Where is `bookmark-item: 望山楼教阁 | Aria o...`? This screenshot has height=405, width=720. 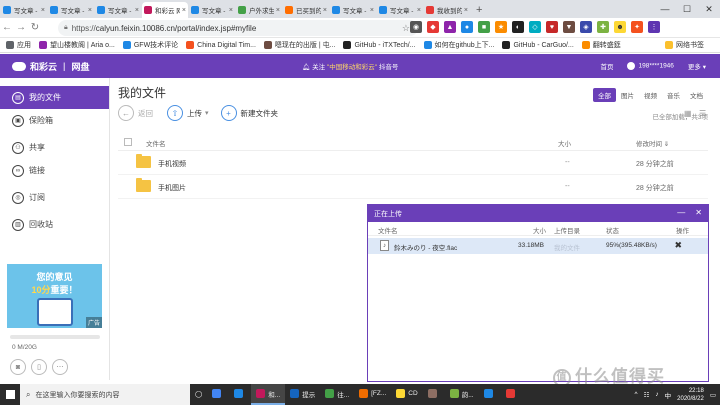 bookmark-item: 望山楼教阁 | Aria o... is located at coordinates (77, 45).